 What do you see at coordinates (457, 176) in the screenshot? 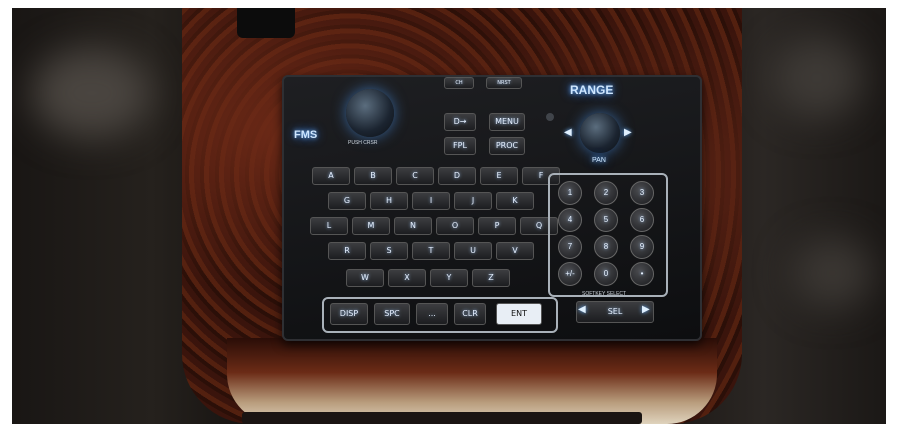
I see `letter-key-d: D` at bounding box center [457, 176].